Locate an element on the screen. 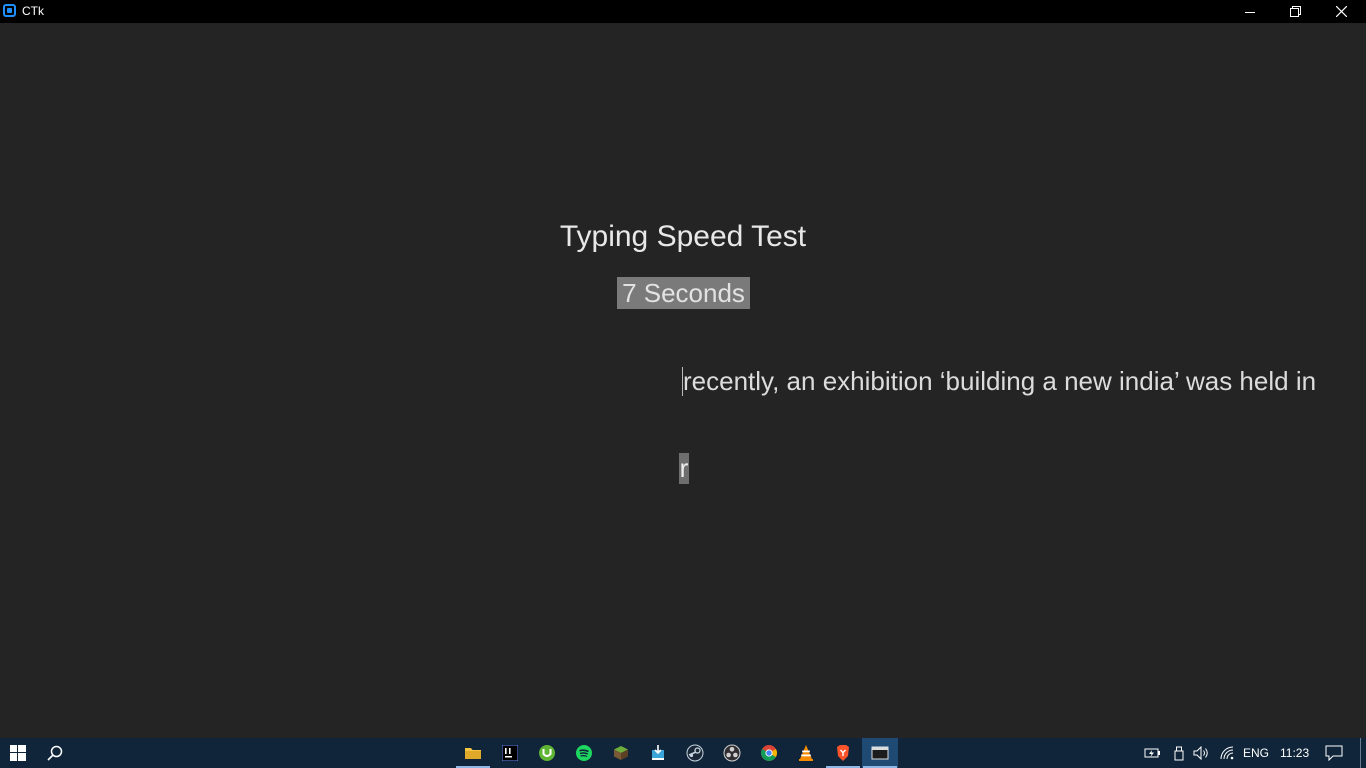 The image size is (1366, 768). spotify-icon is located at coordinates (584, 753).